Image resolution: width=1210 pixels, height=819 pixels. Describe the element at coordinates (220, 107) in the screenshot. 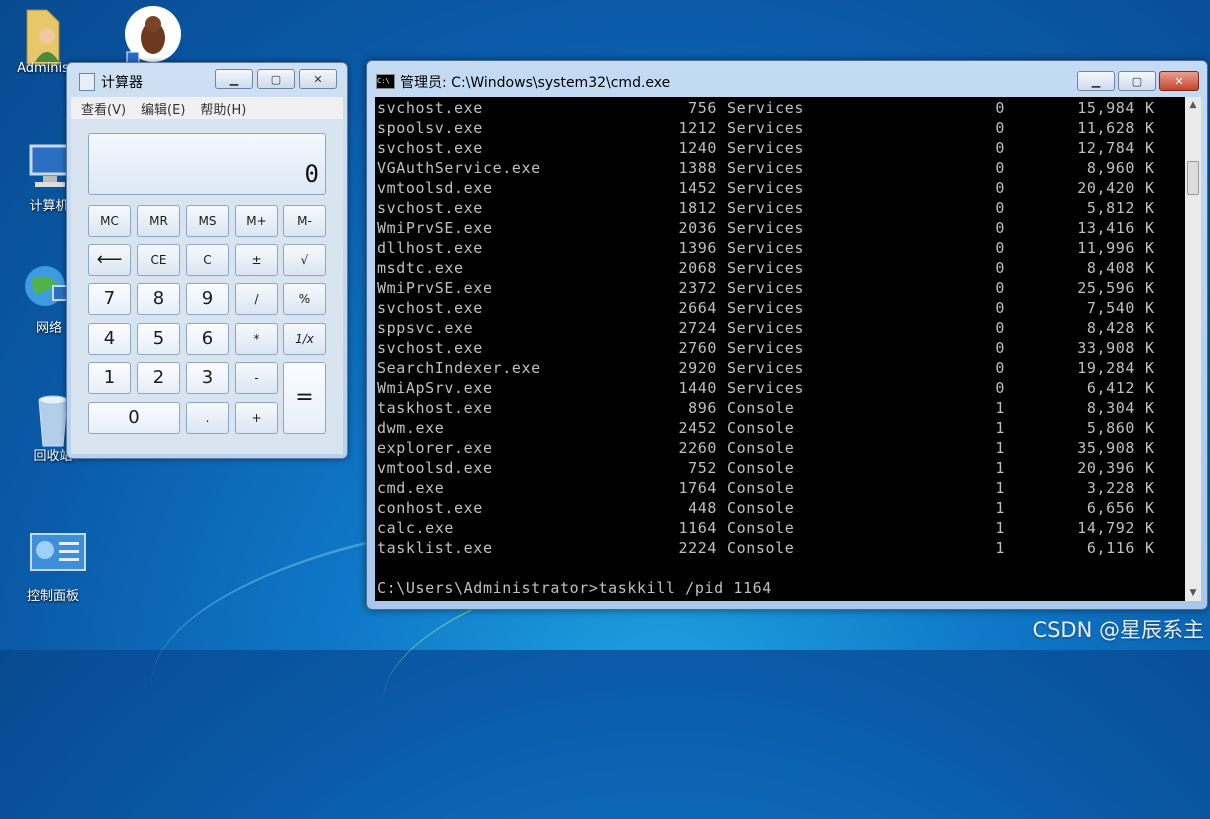

I see `menu-help: 帮助(H)` at that location.